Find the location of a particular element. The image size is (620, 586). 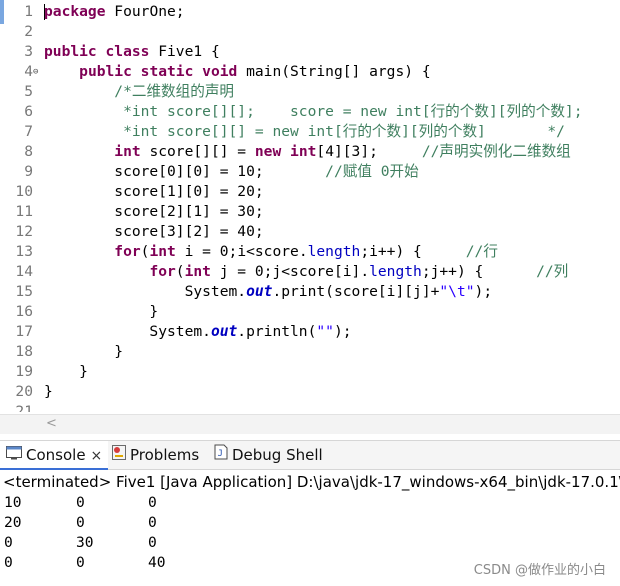

code-token: [4][3]; is located at coordinates (369, 151).